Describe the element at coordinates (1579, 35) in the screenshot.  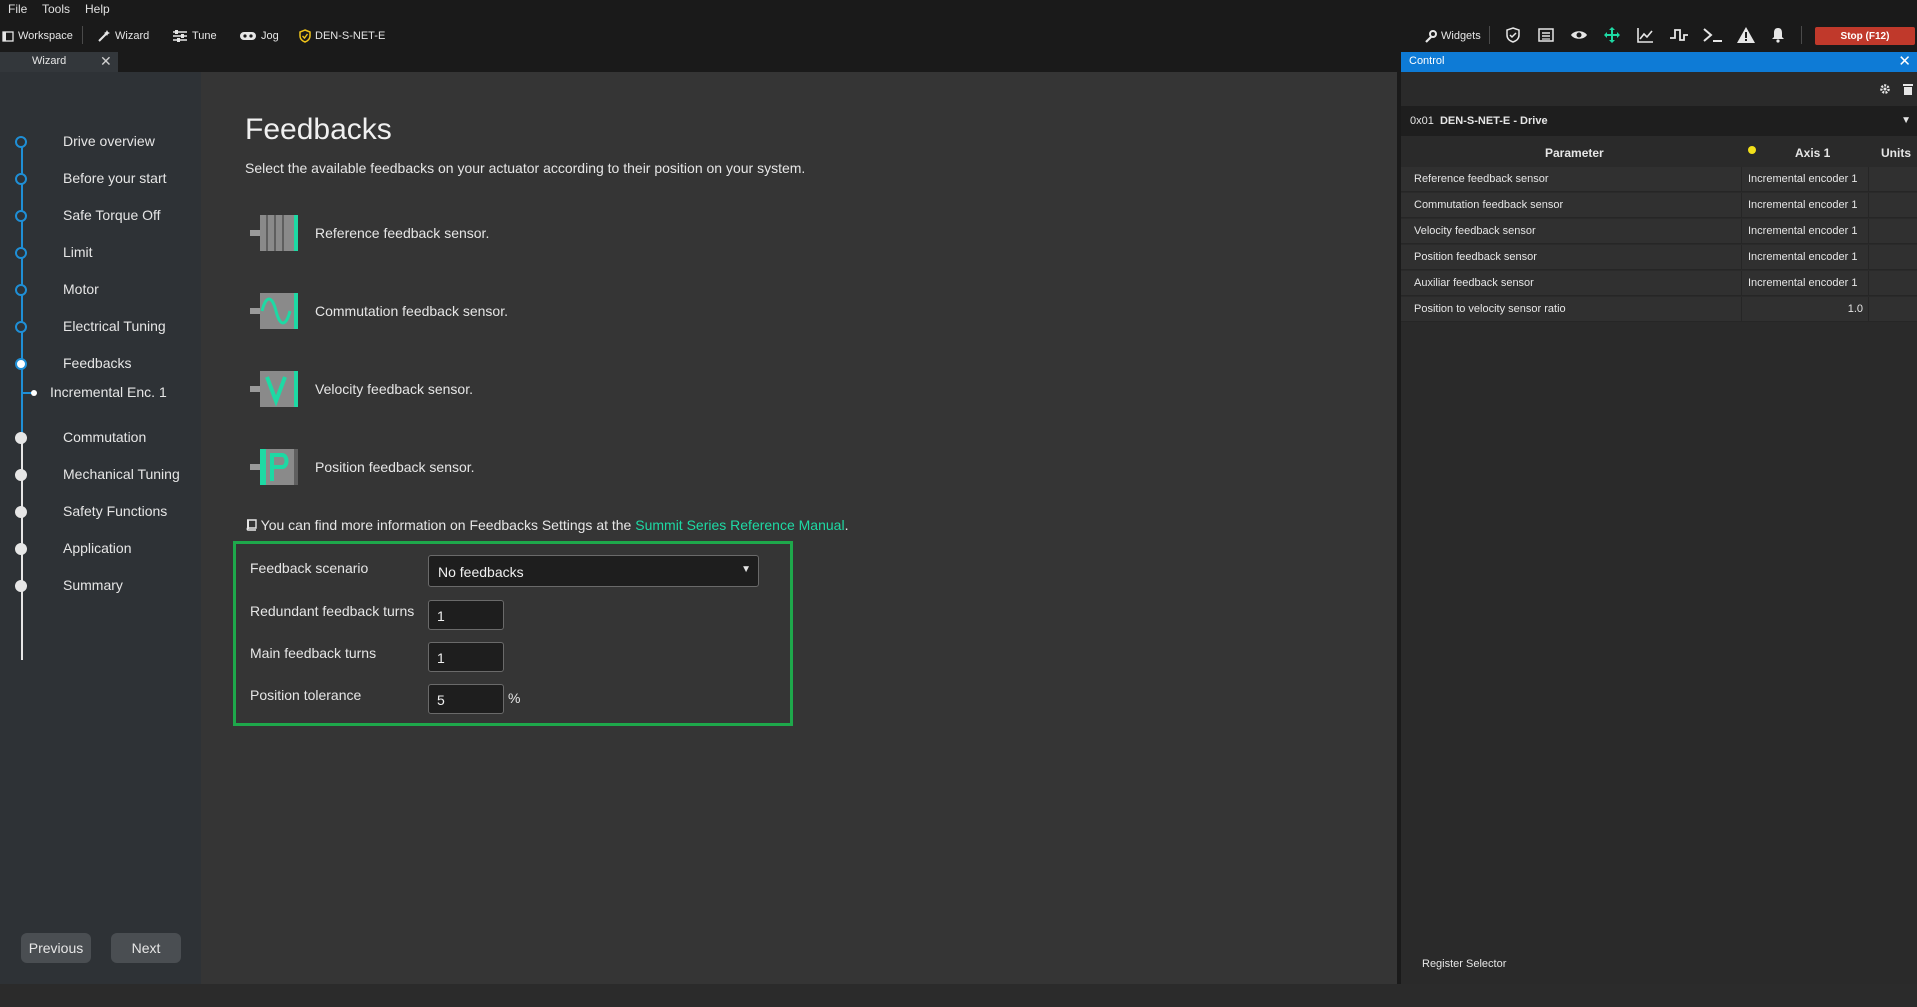
I see `eye-icon` at that location.